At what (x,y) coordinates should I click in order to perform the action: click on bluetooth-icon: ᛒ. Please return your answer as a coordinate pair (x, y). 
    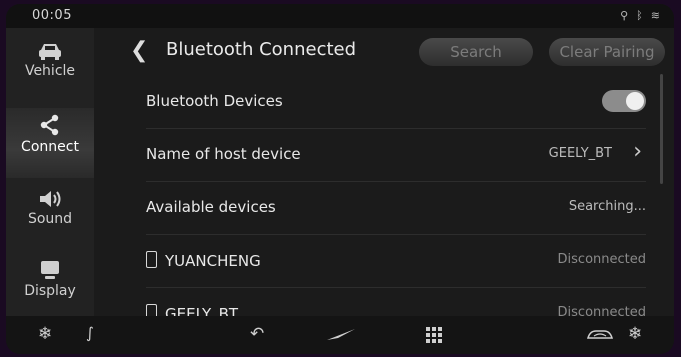
    Looking at the image, I should click on (639, 15).